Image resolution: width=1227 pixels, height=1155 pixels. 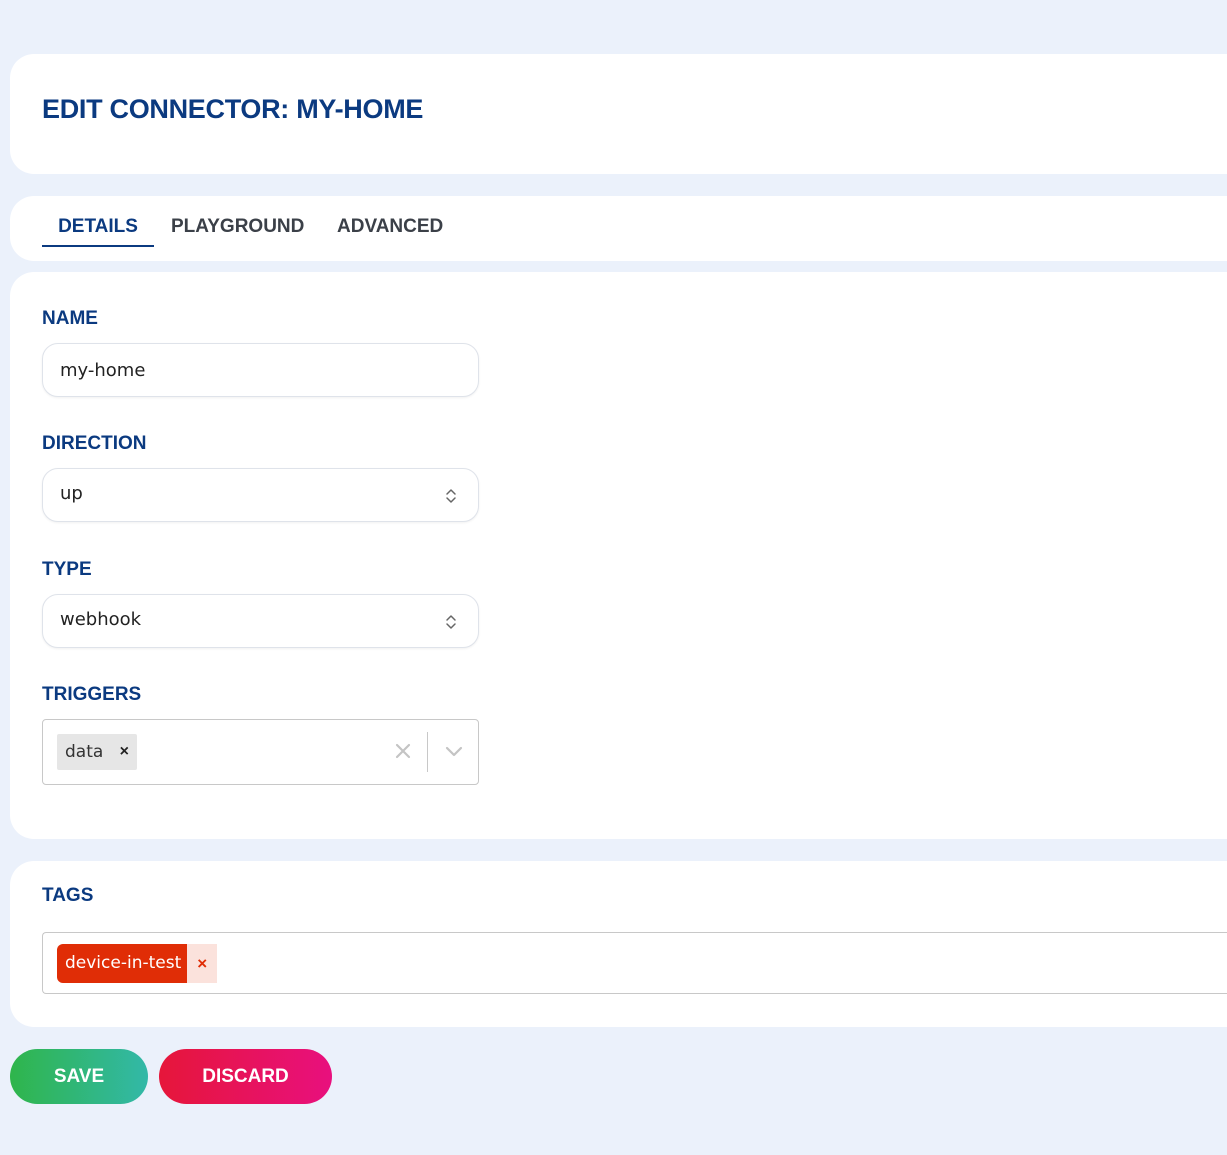 I want to click on trigger-chip-label: data, so click(x=84, y=752).